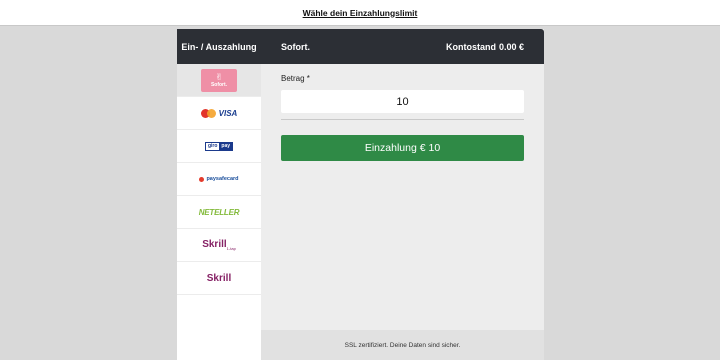 This screenshot has width=720, height=360. Describe the element at coordinates (295, 78) in the screenshot. I see `amount-label: Betrag *` at that location.